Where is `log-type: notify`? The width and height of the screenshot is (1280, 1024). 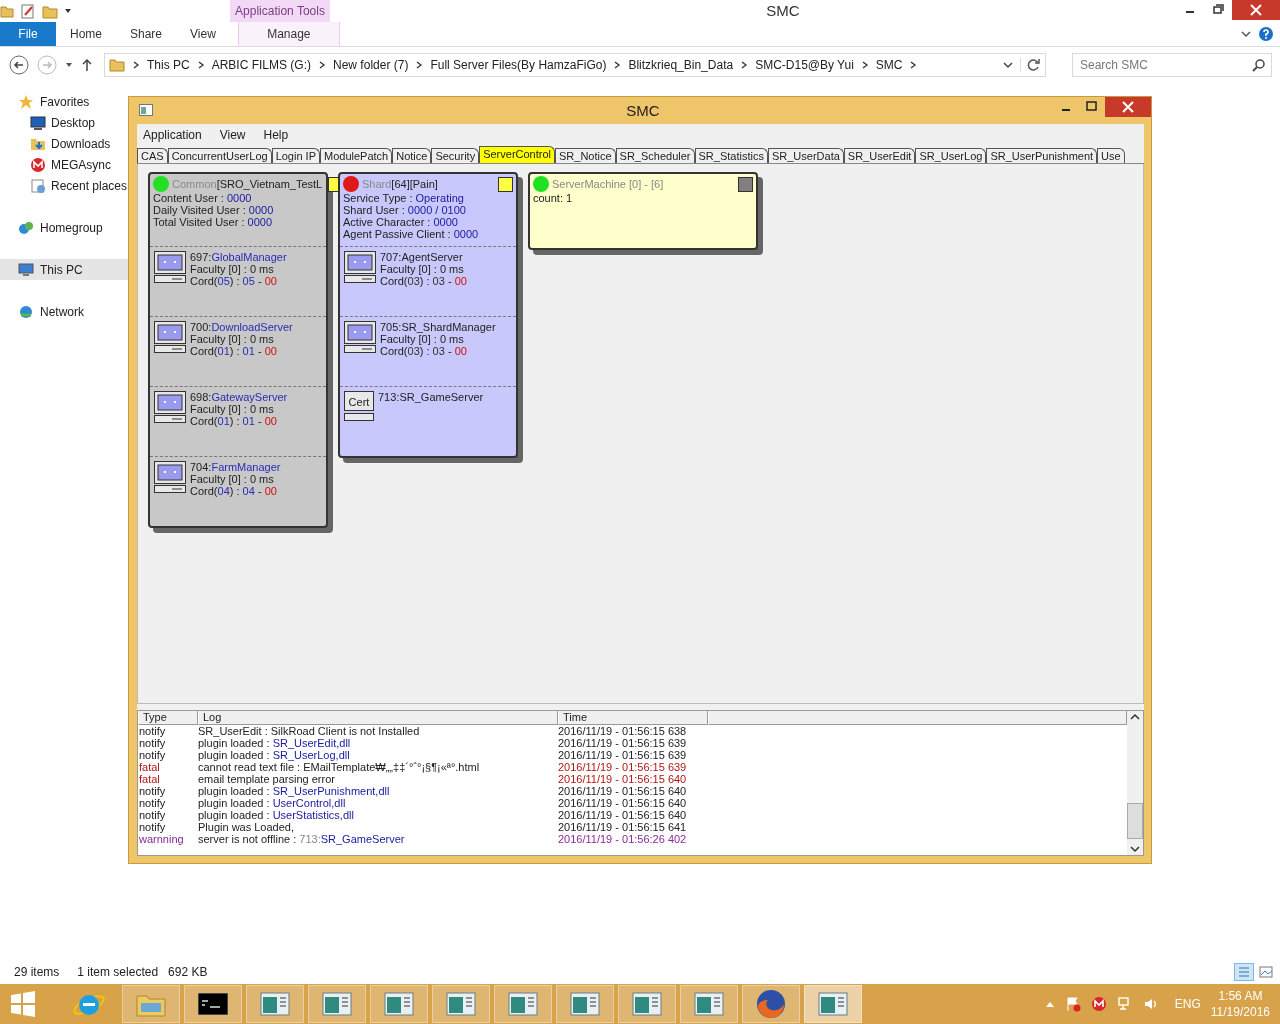 log-type: notify is located at coordinates (152, 815).